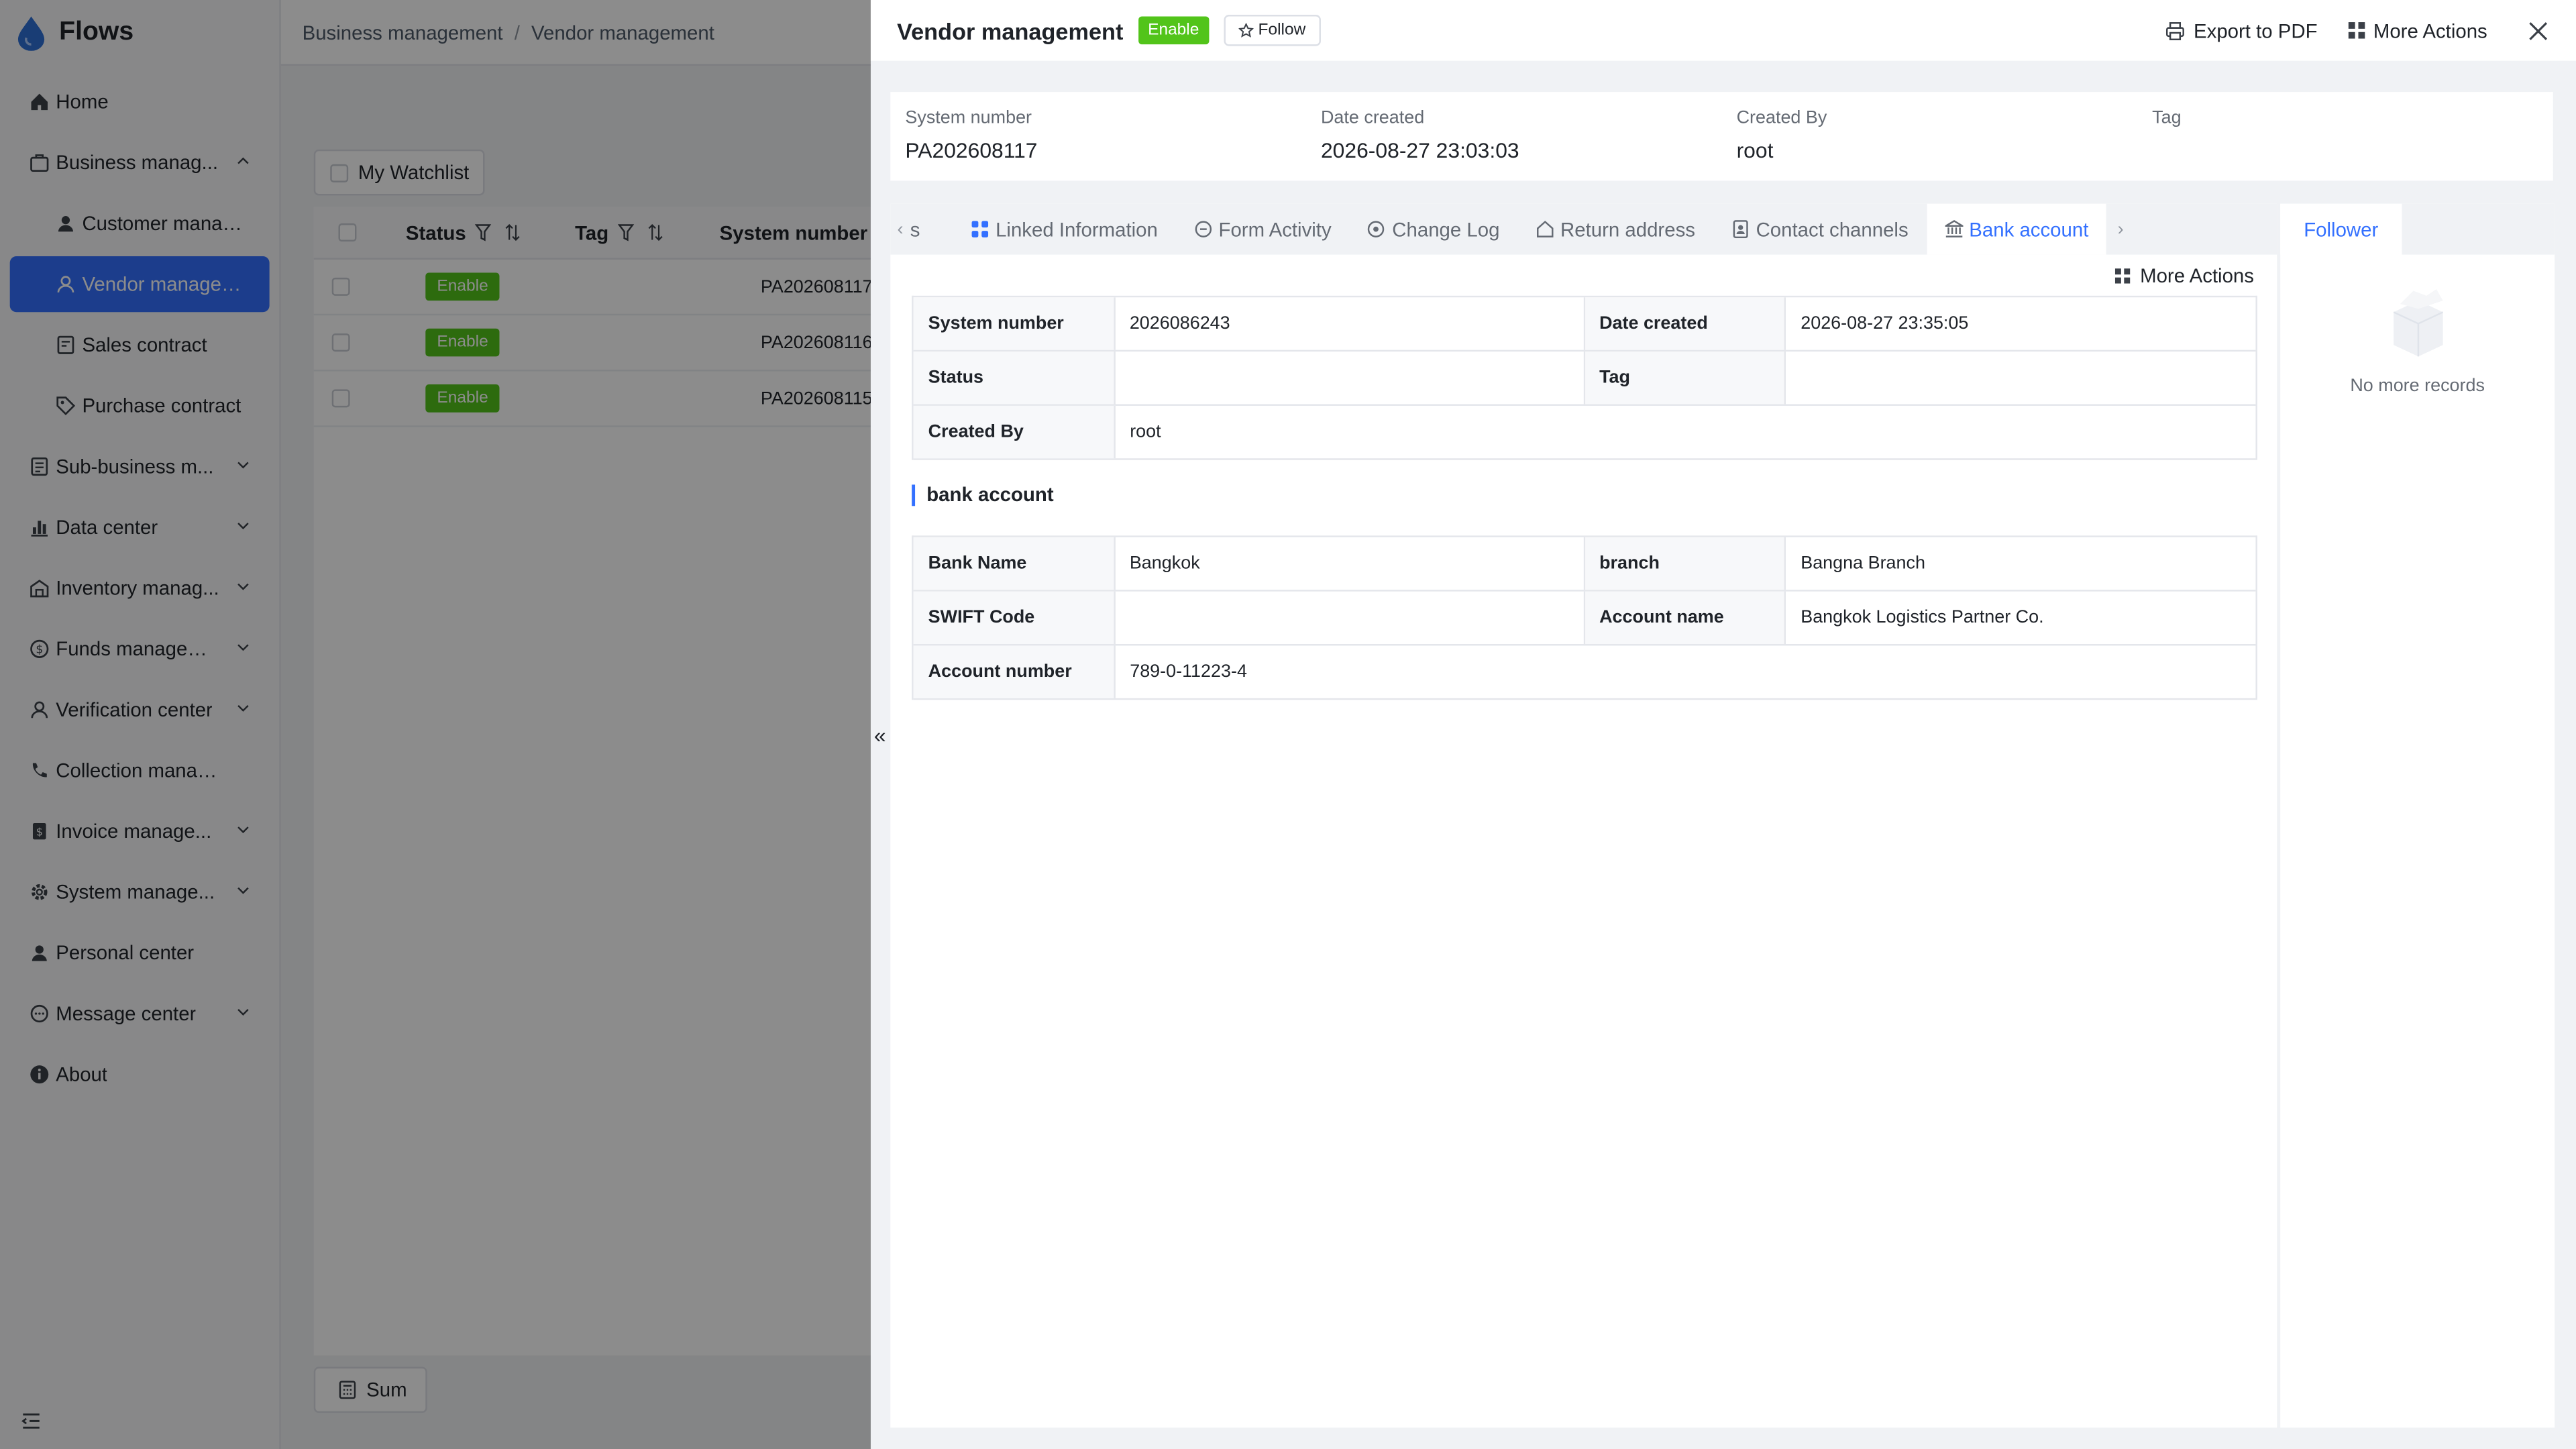 This screenshot has height=1449, width=2576. Describe the element at coordinates (1863, 563) in the screenshot. I see `field-value: Bangna Branch` at that location.